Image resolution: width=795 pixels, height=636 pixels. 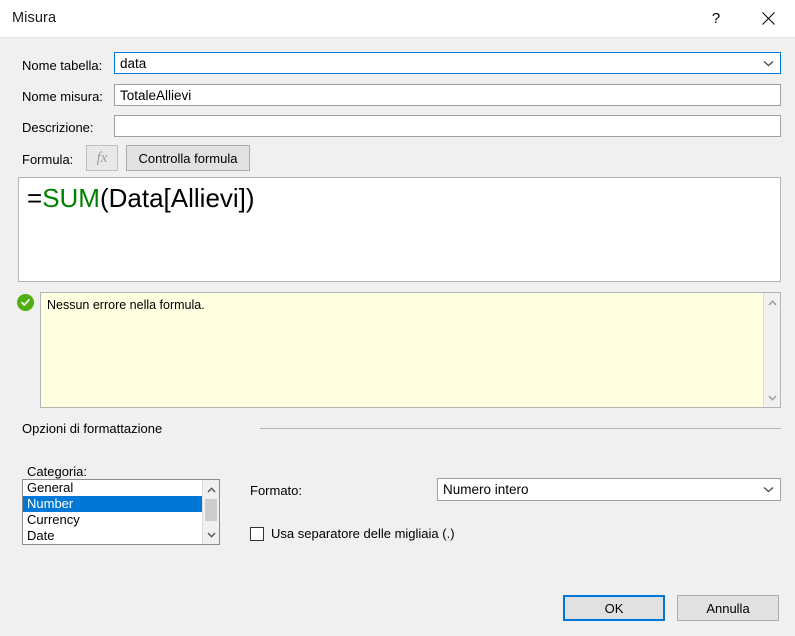 I want to click on insert-function-button: fx, so click(x=102, y=158).